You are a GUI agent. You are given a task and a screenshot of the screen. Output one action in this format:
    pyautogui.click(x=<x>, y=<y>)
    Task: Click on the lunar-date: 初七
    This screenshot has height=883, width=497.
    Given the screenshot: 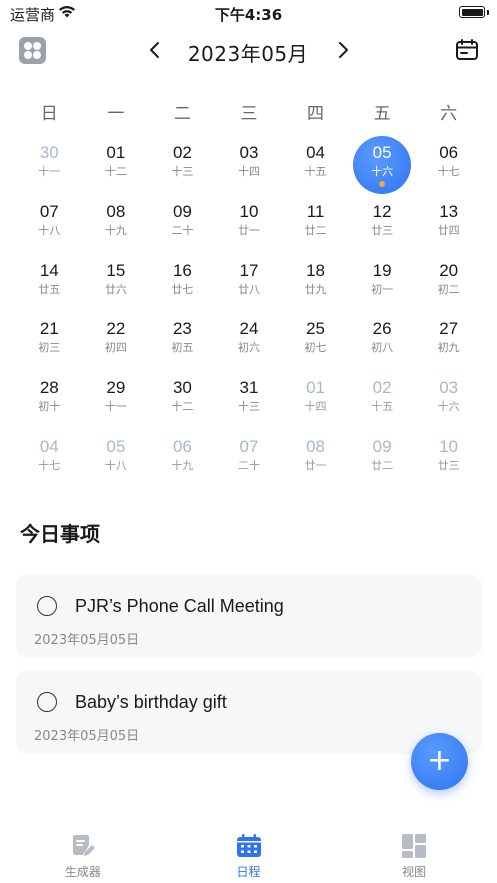 What is the action you would take?
    pyautogui.click(x=315, y=348)
    